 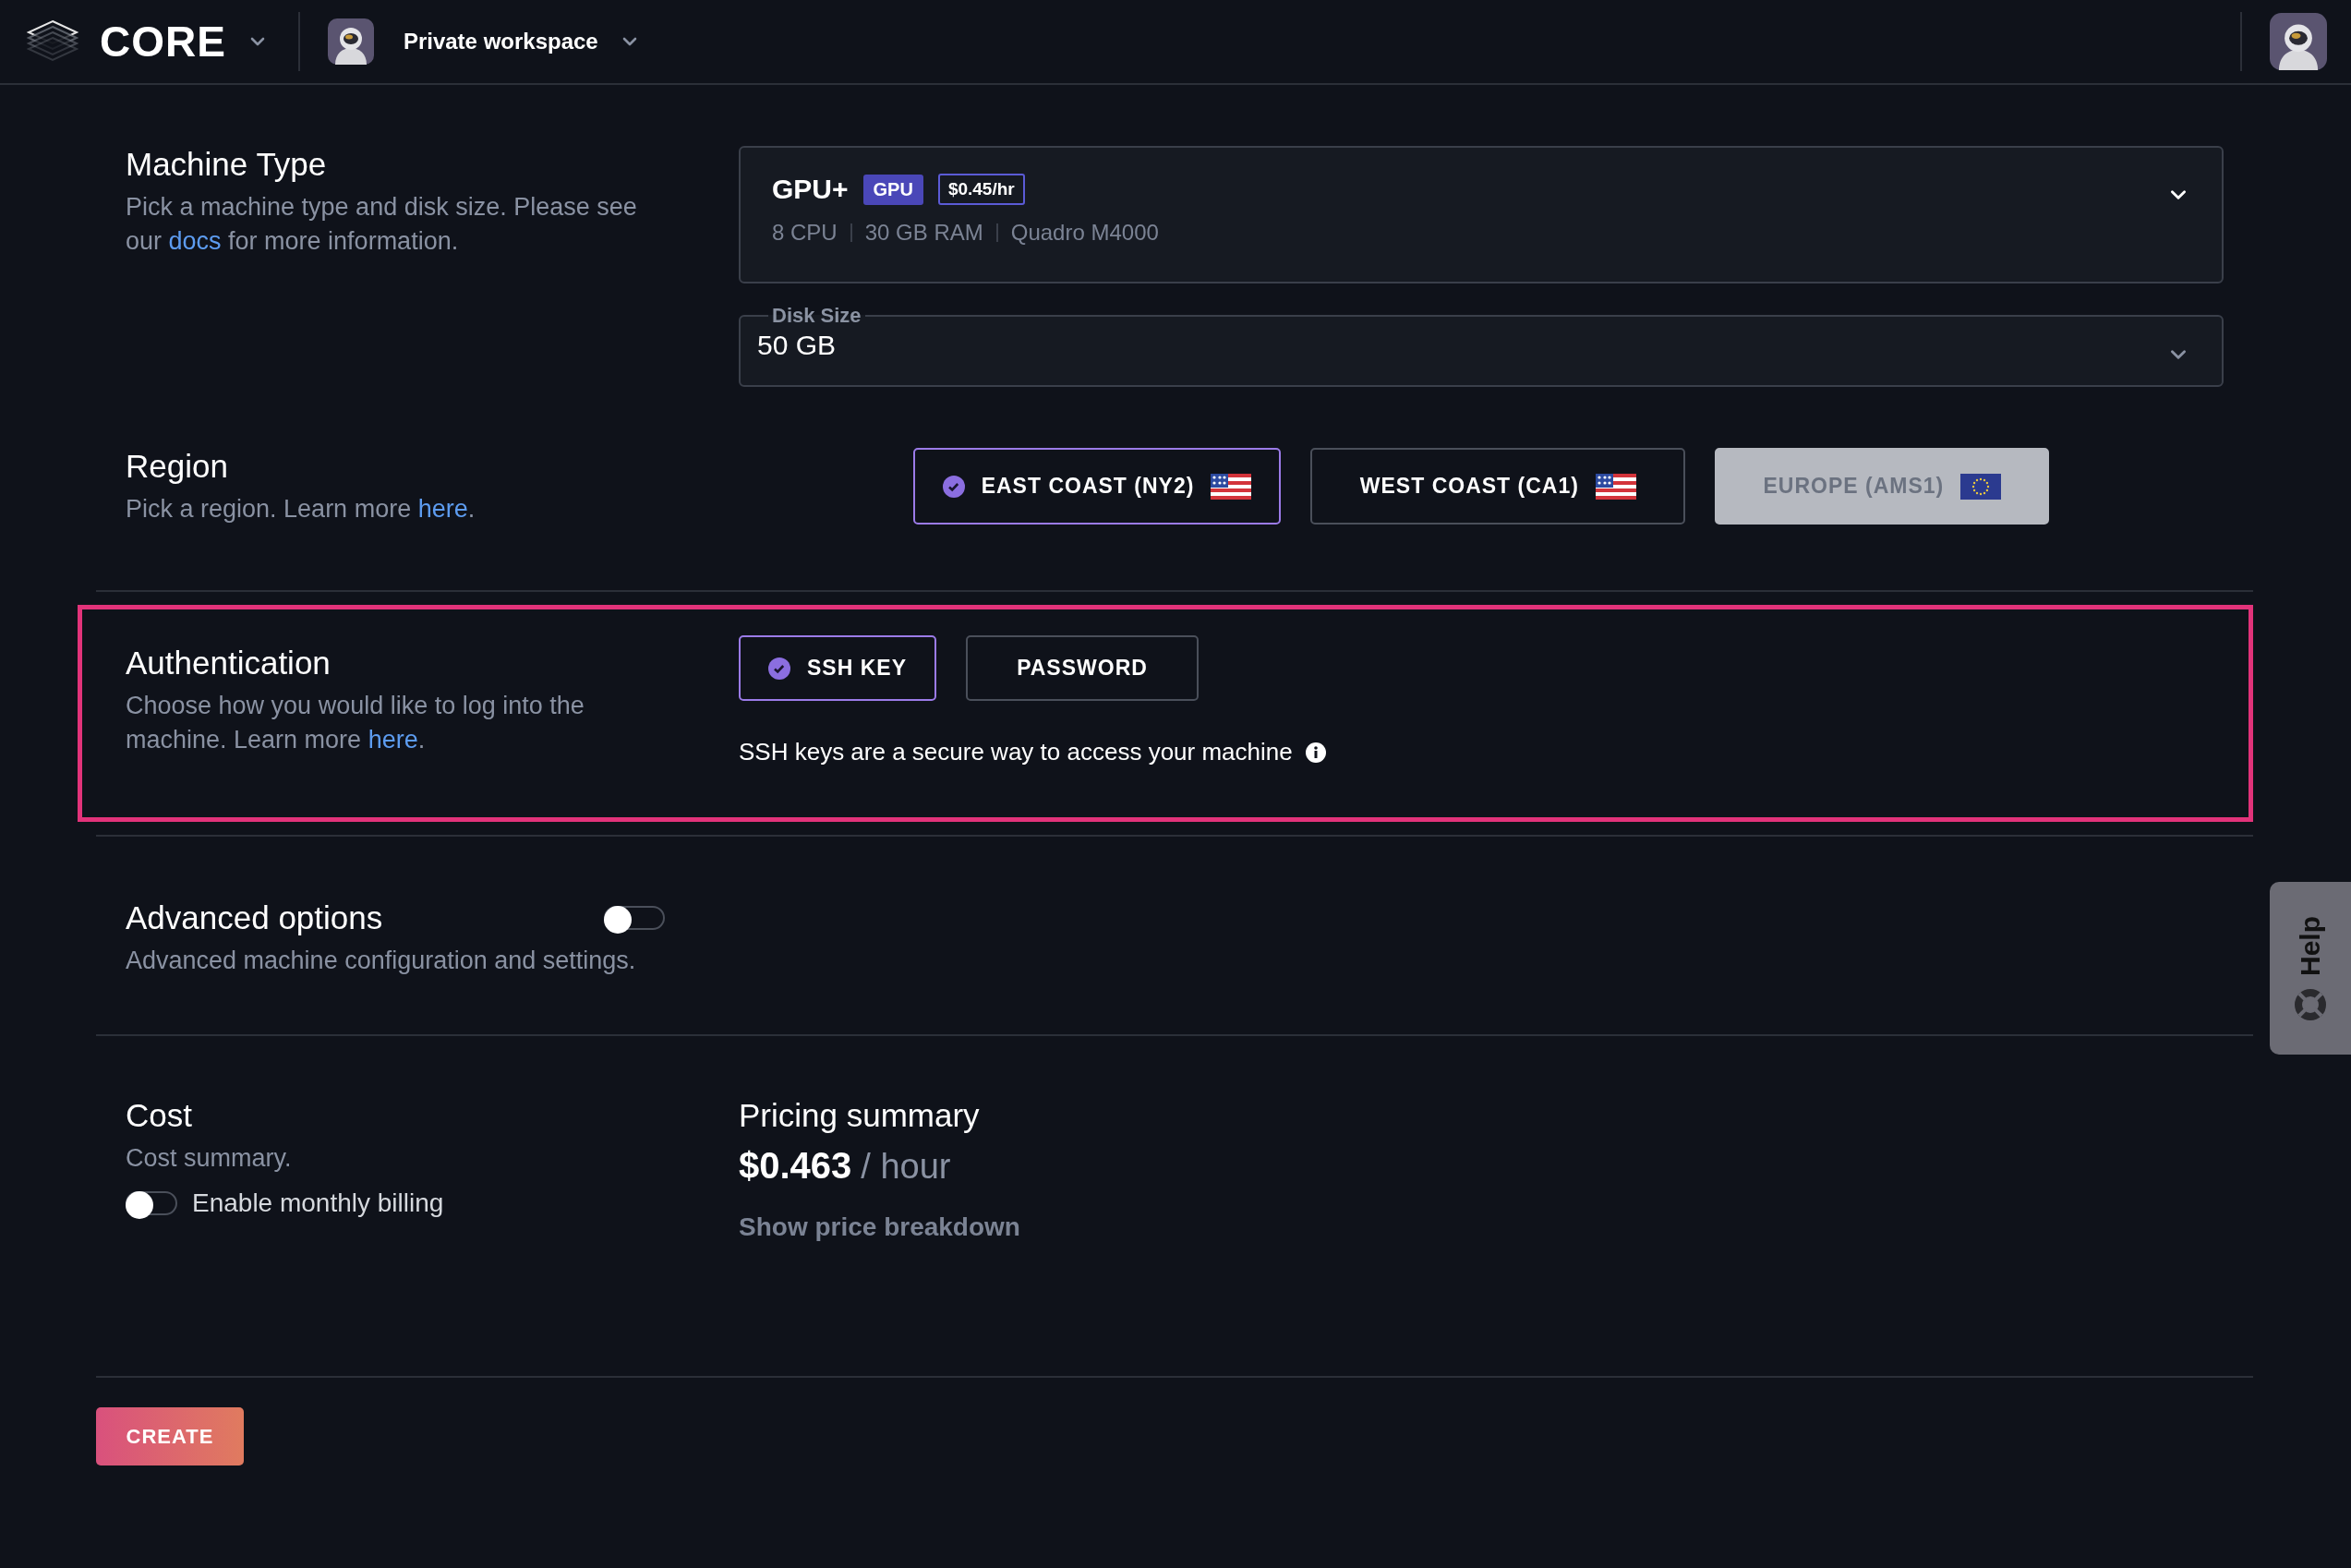 I want to click on machine-spec: 30 GB RAM, so click(x=924, y=233).